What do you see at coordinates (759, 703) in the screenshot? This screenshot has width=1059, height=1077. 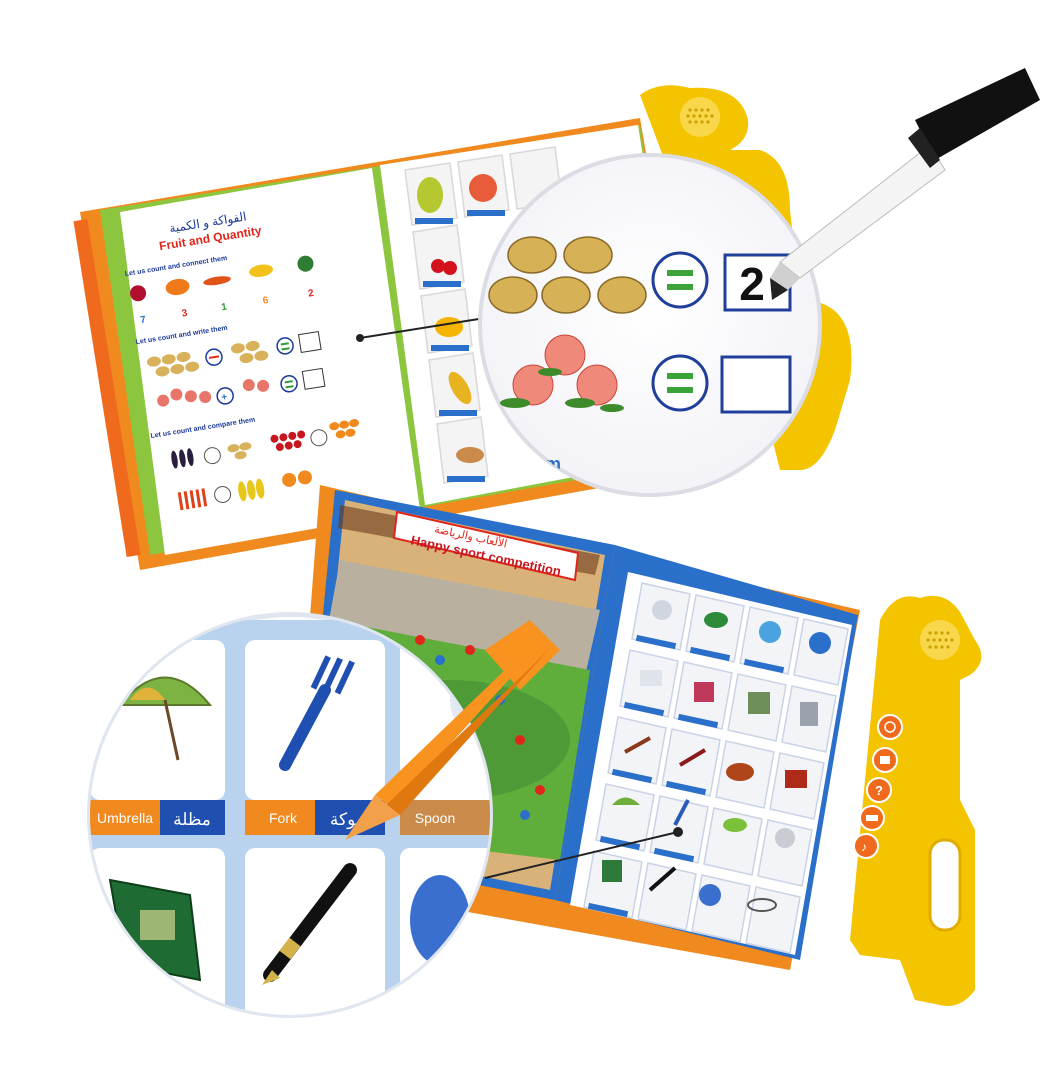 I see `armchair-icon` at bounding box center [759, 703].